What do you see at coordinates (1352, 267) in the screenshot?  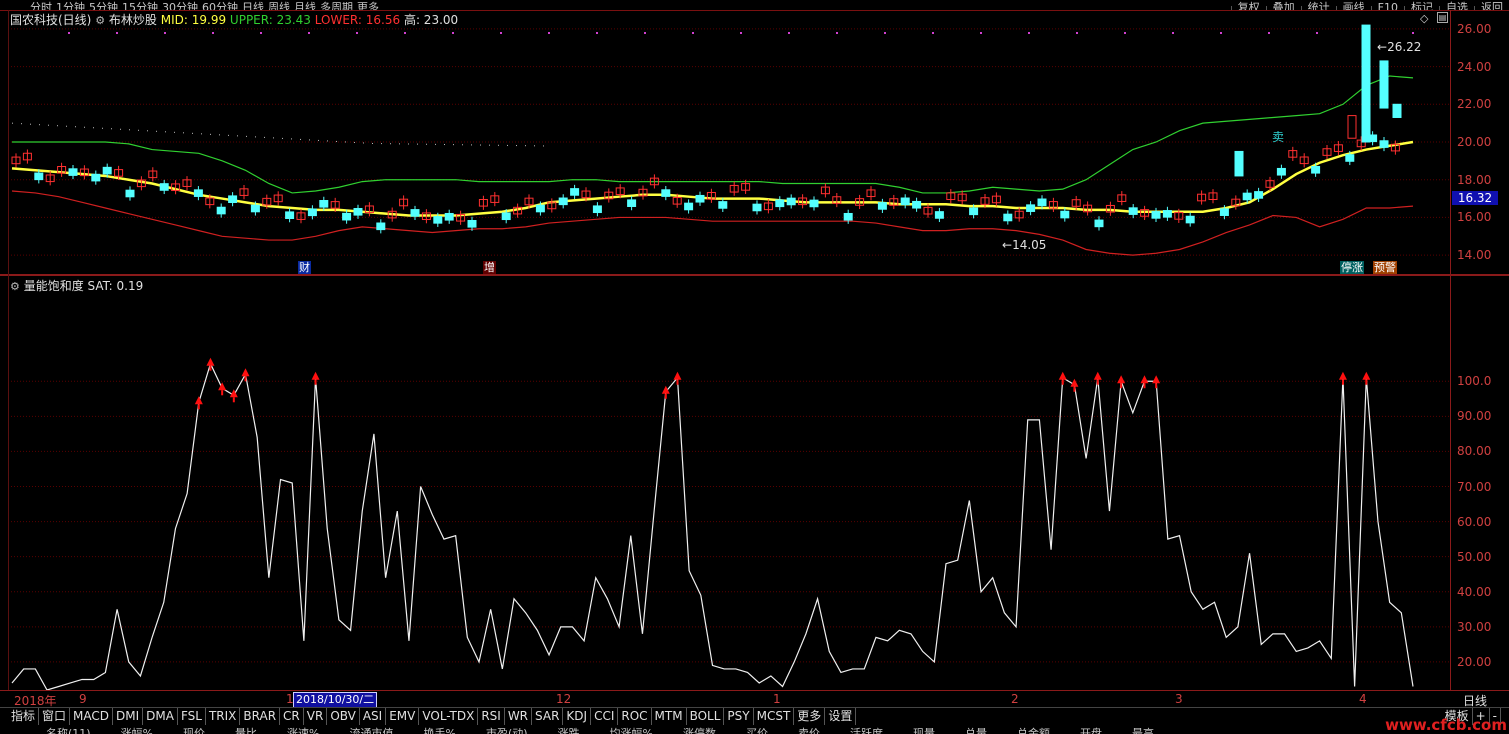 I see `limit-up-tag: 停涨` at bounding box center [1352, 267].